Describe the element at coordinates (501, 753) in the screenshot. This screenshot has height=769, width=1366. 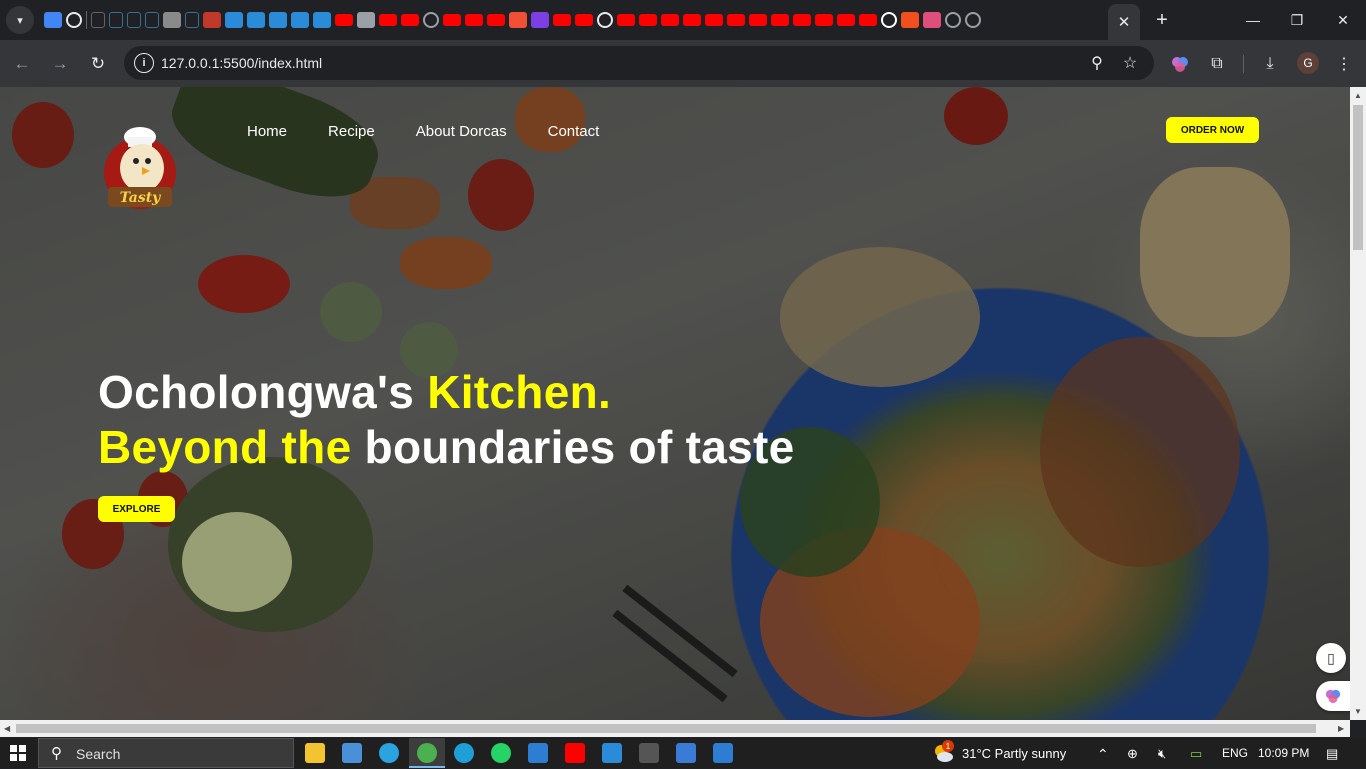
I see `whatsapp-icon` at that location.